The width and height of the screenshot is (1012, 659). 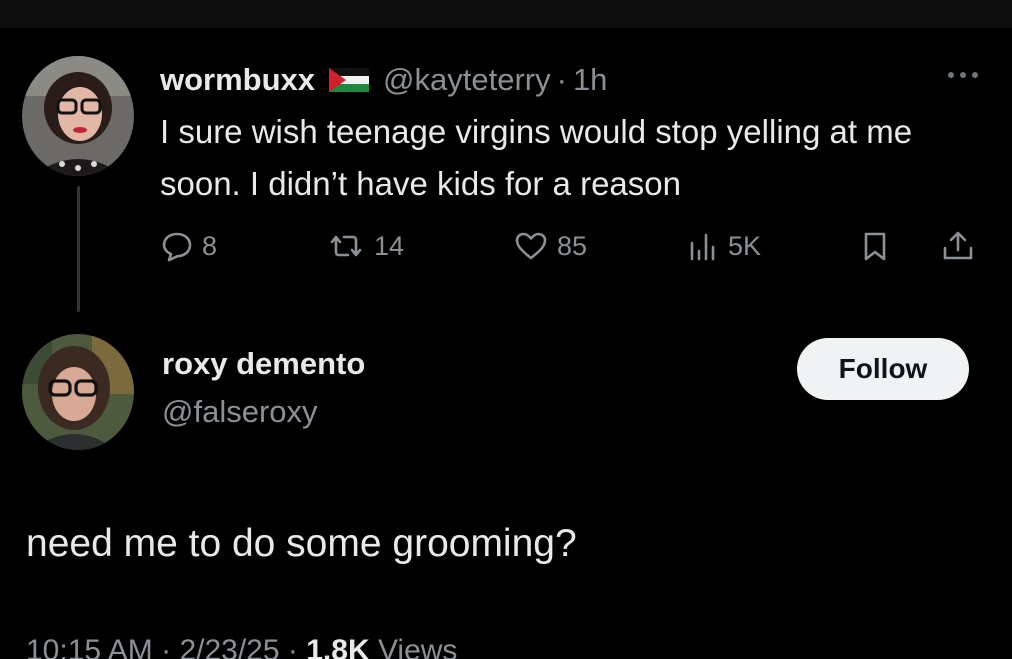 What do you see at coordinates (417, 646) in the screenshot?
I see `views-label: Views` at bounding box center [417, 646].